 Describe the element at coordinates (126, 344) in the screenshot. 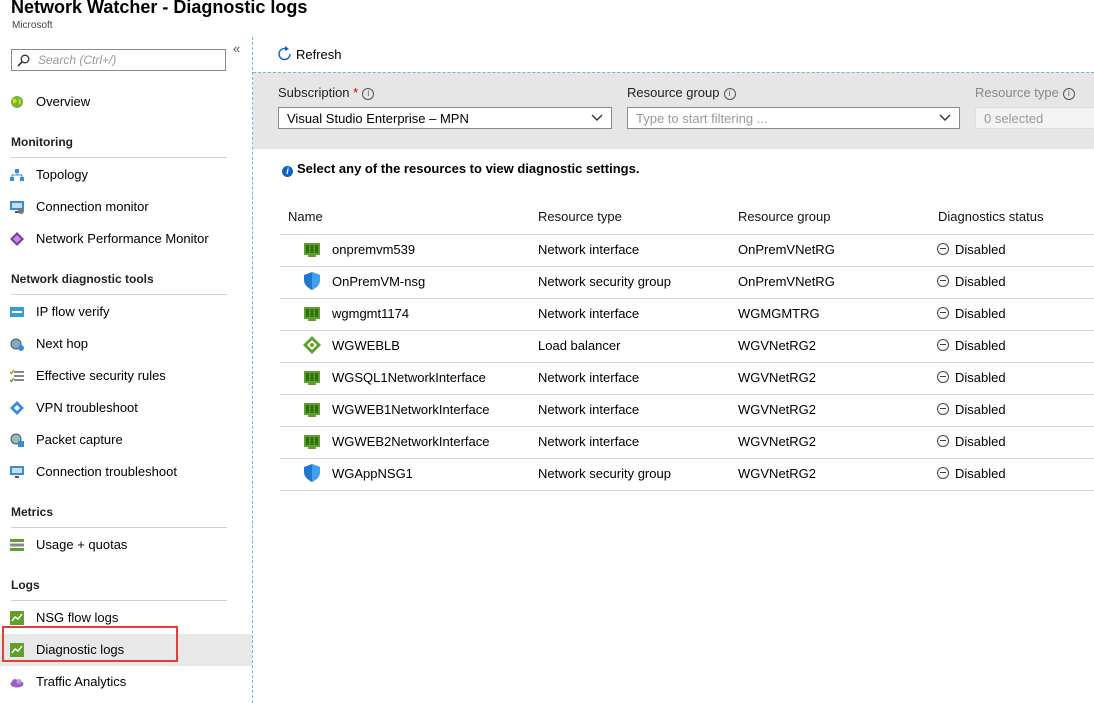

I see `sidebar-item-next-hop: Next hop` at that location.